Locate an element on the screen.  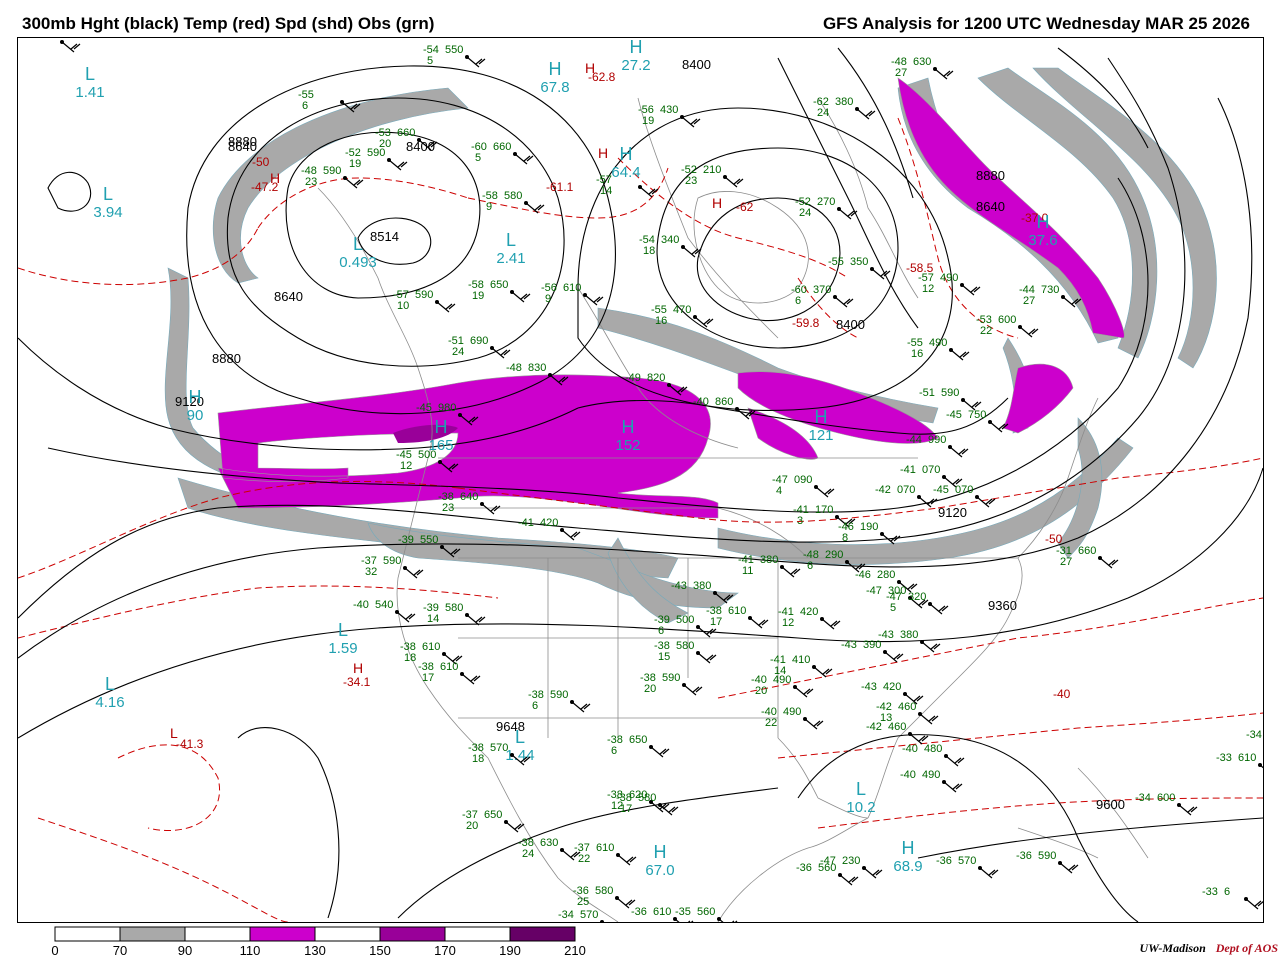
obs-temp: -41 is located at coordinates (908, 470).